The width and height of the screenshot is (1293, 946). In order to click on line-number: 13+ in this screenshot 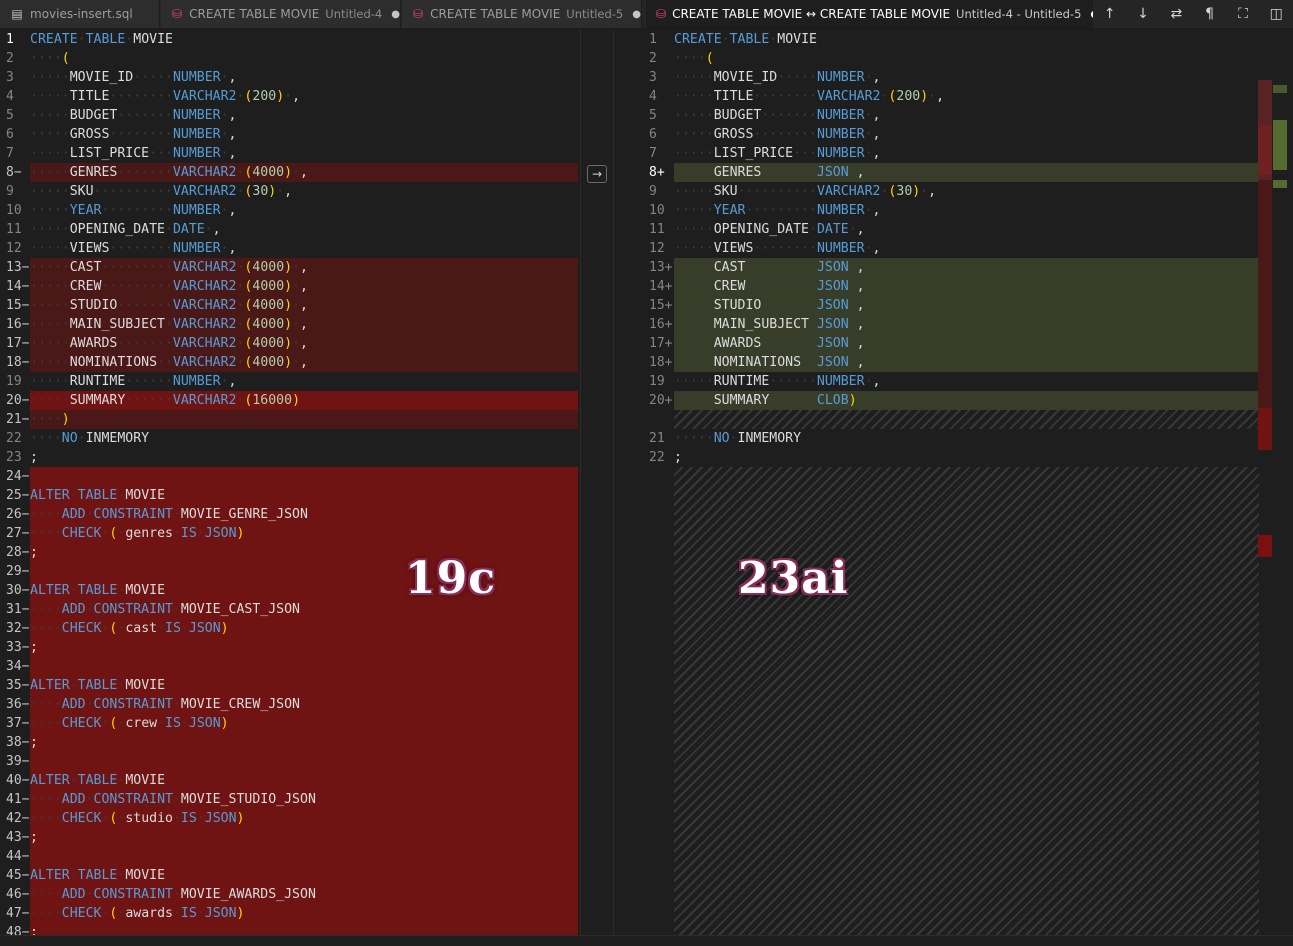, I will do `click(661, 267)`.